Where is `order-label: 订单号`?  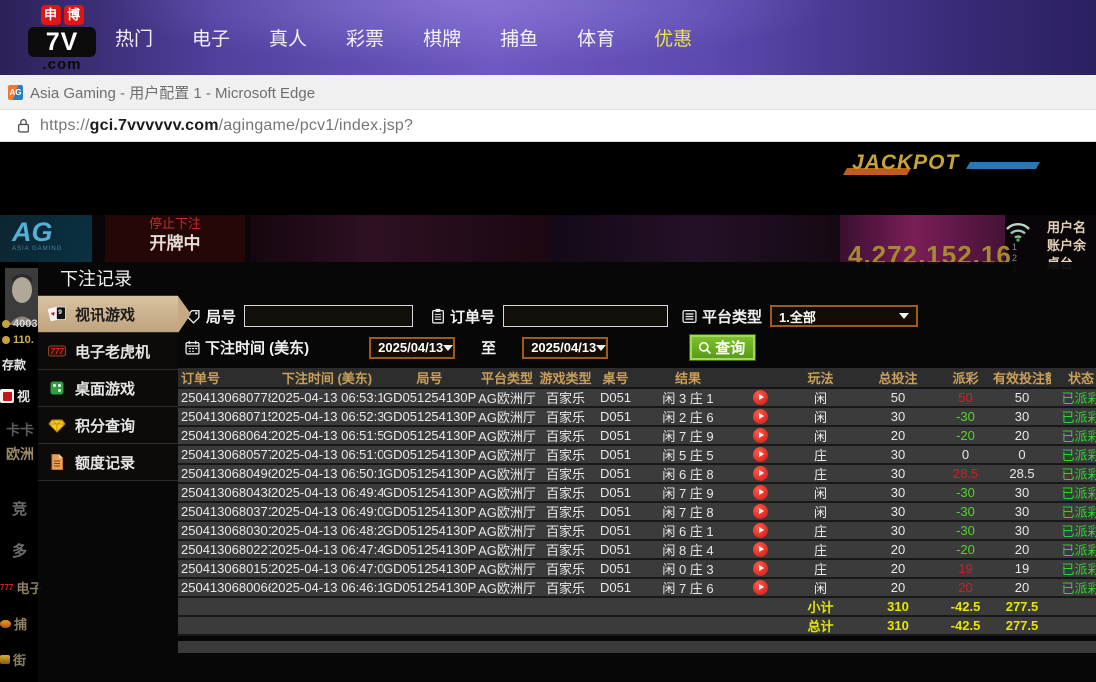 order-label: 订单号 is located at coordinates (473, 317).